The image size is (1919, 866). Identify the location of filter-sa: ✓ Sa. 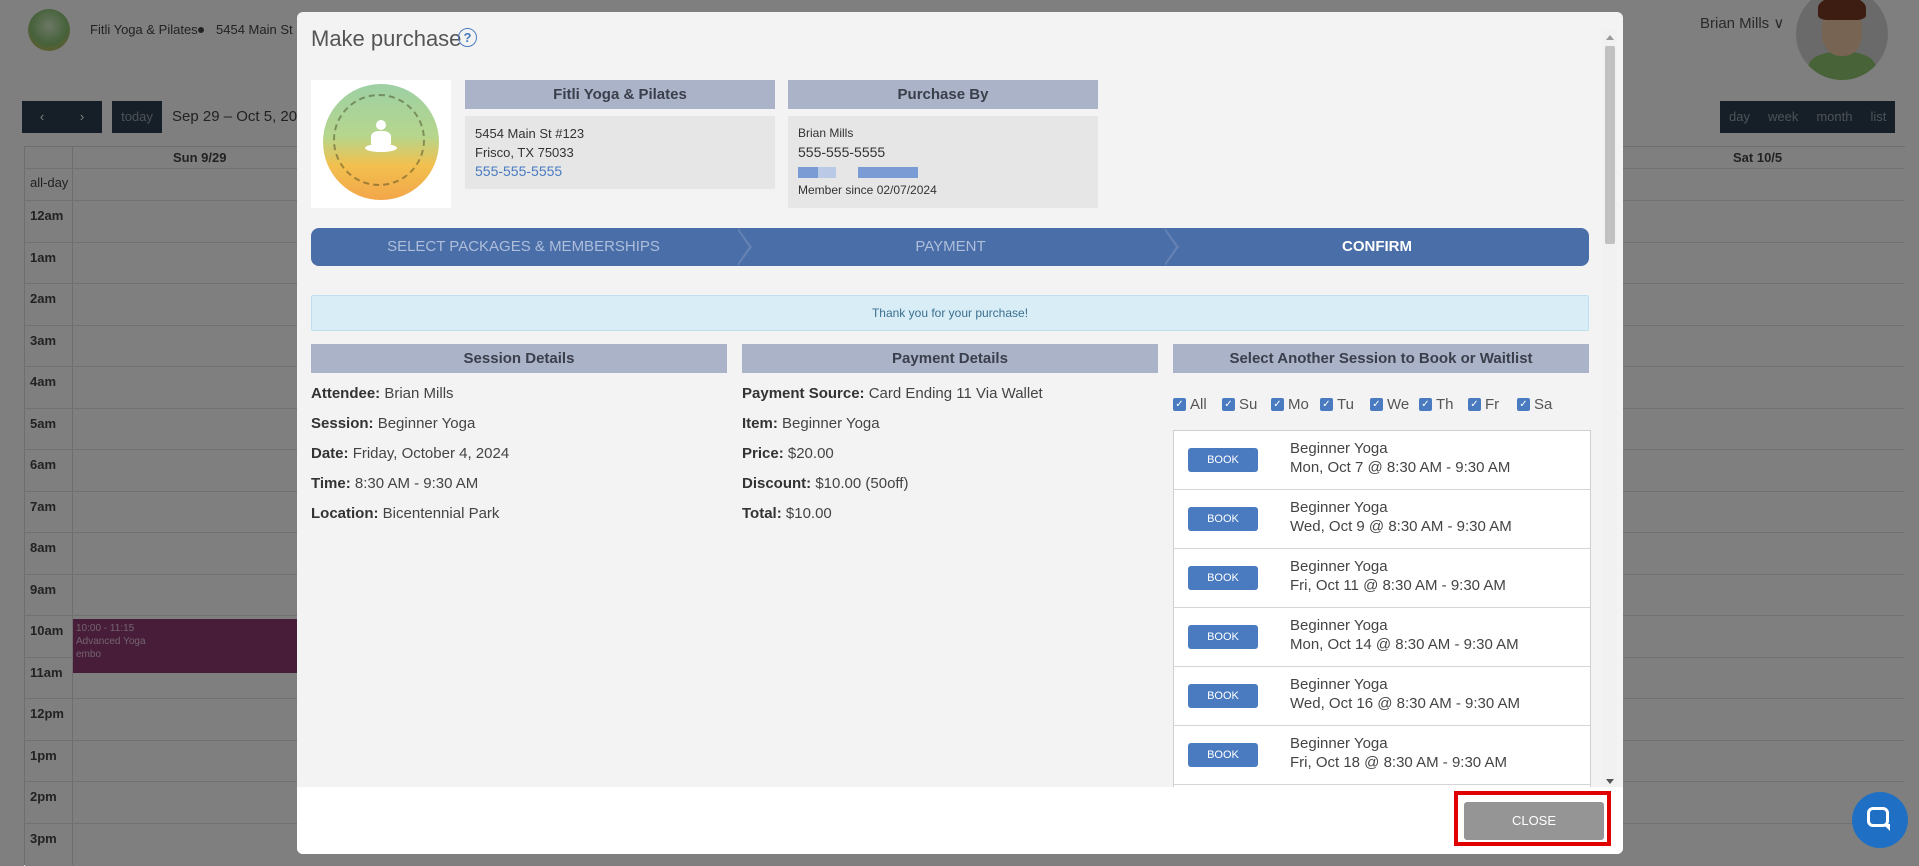
(1534, 404).